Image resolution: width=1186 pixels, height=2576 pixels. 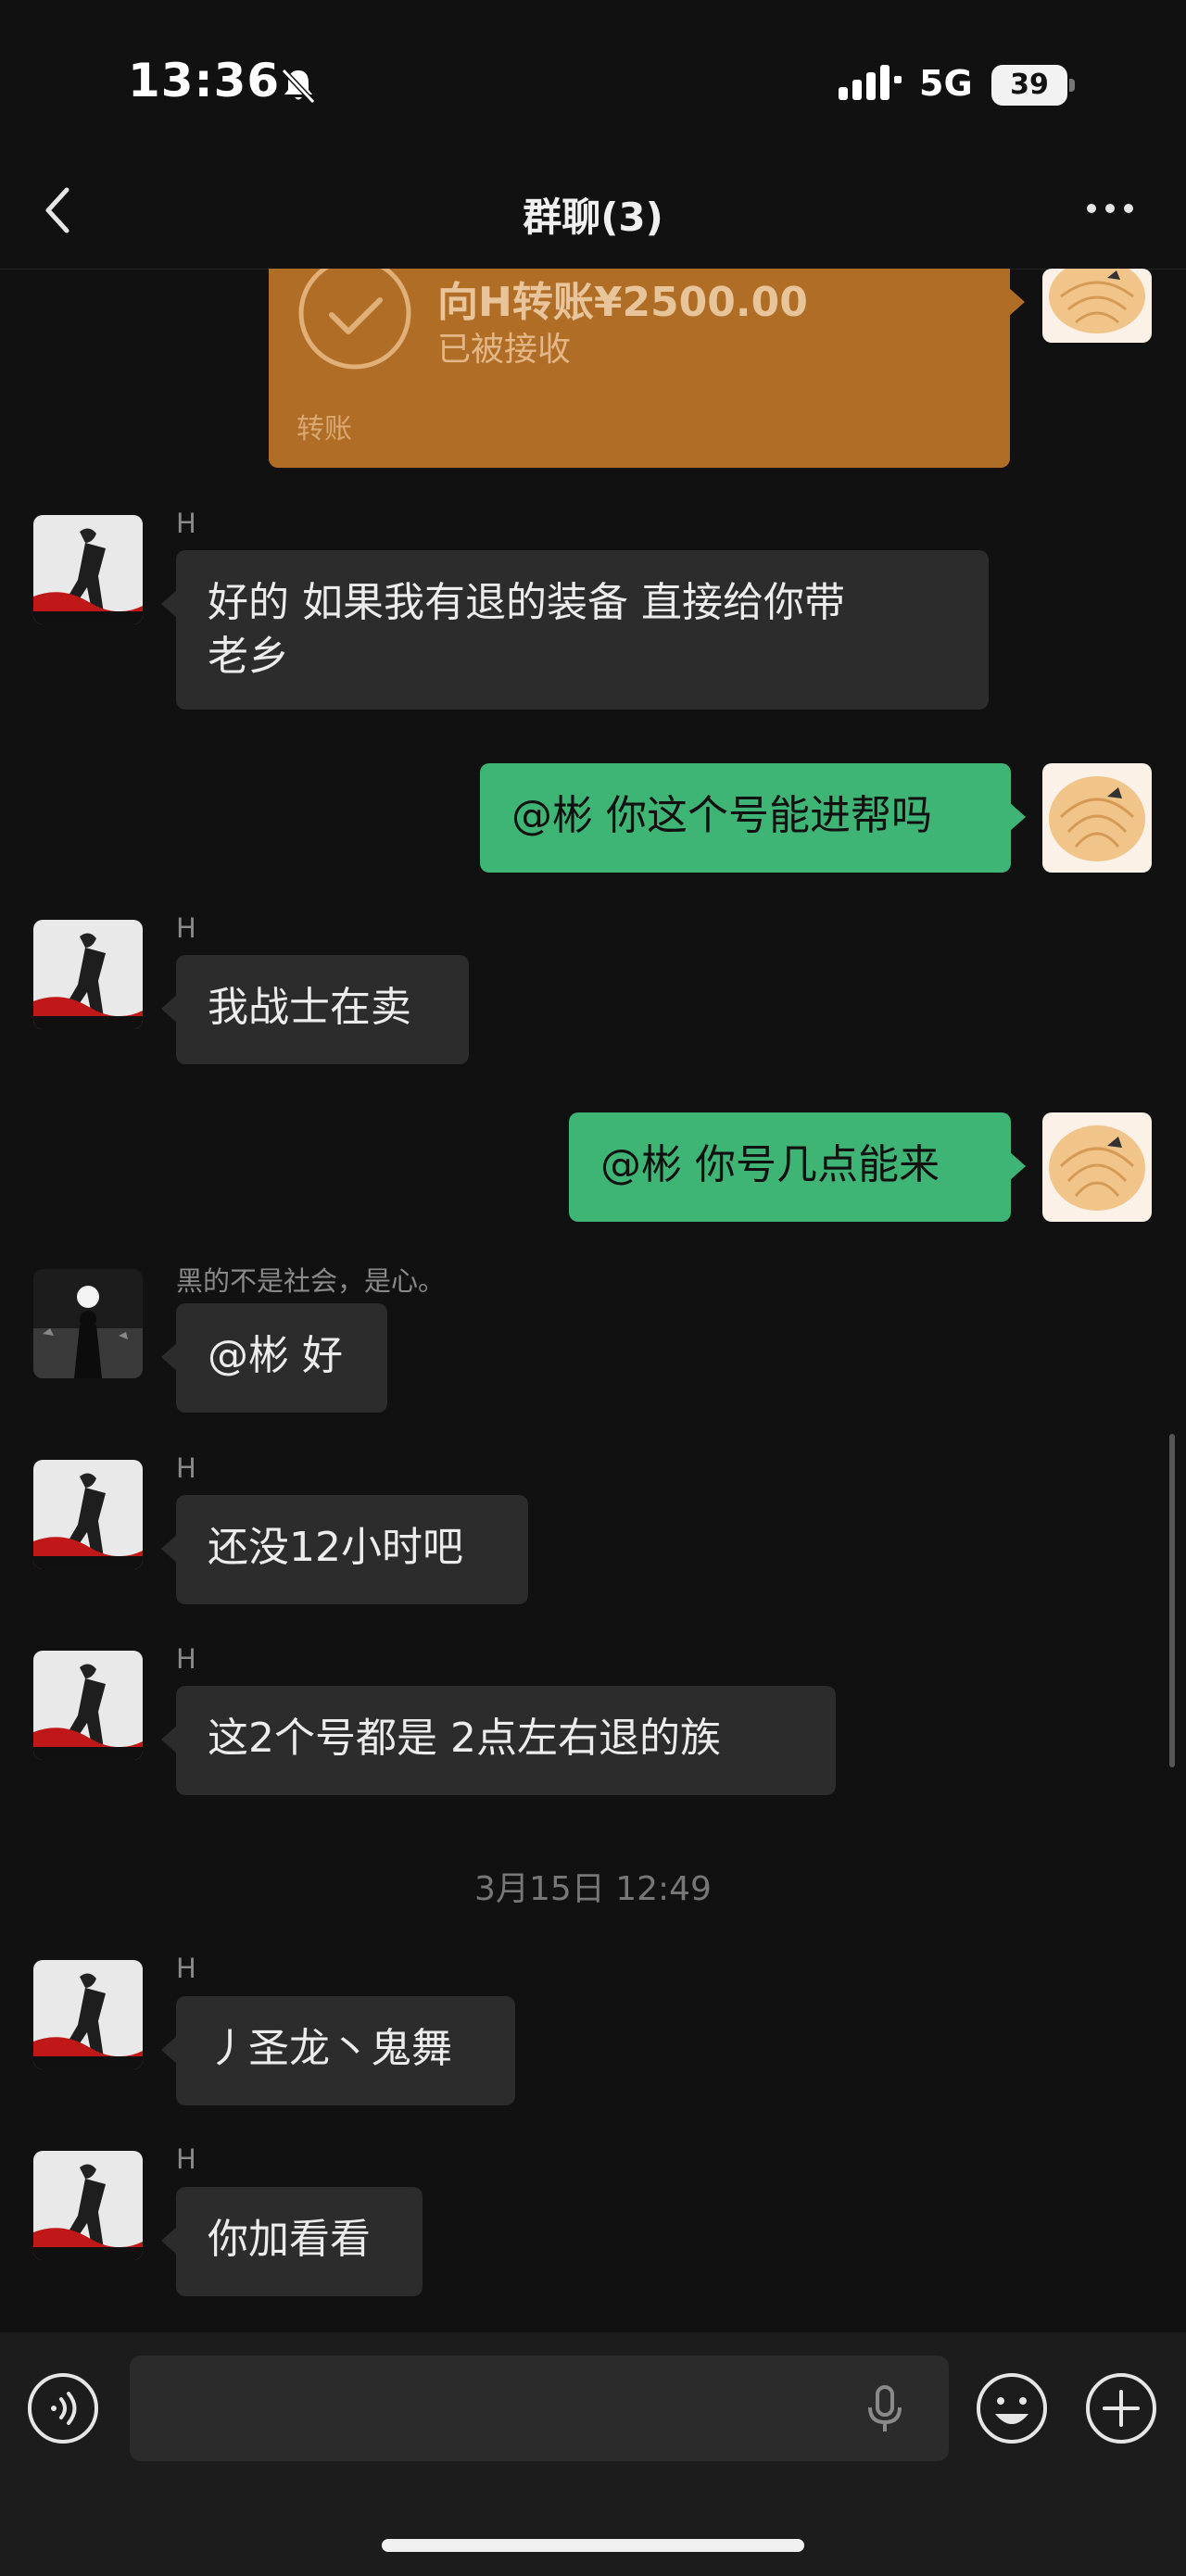 What do you see at coordinates (1029, 85) in the screenshot?
I see `battery-level: 39` at bounding box center [1029, 85].